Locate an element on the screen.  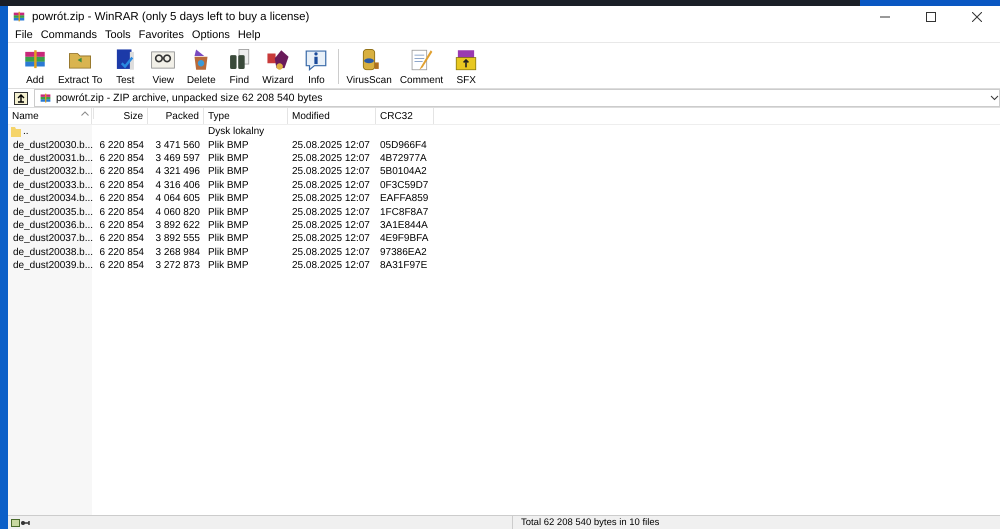
table-cell-text: 3 469 597 is located at coordinates (177, 158).